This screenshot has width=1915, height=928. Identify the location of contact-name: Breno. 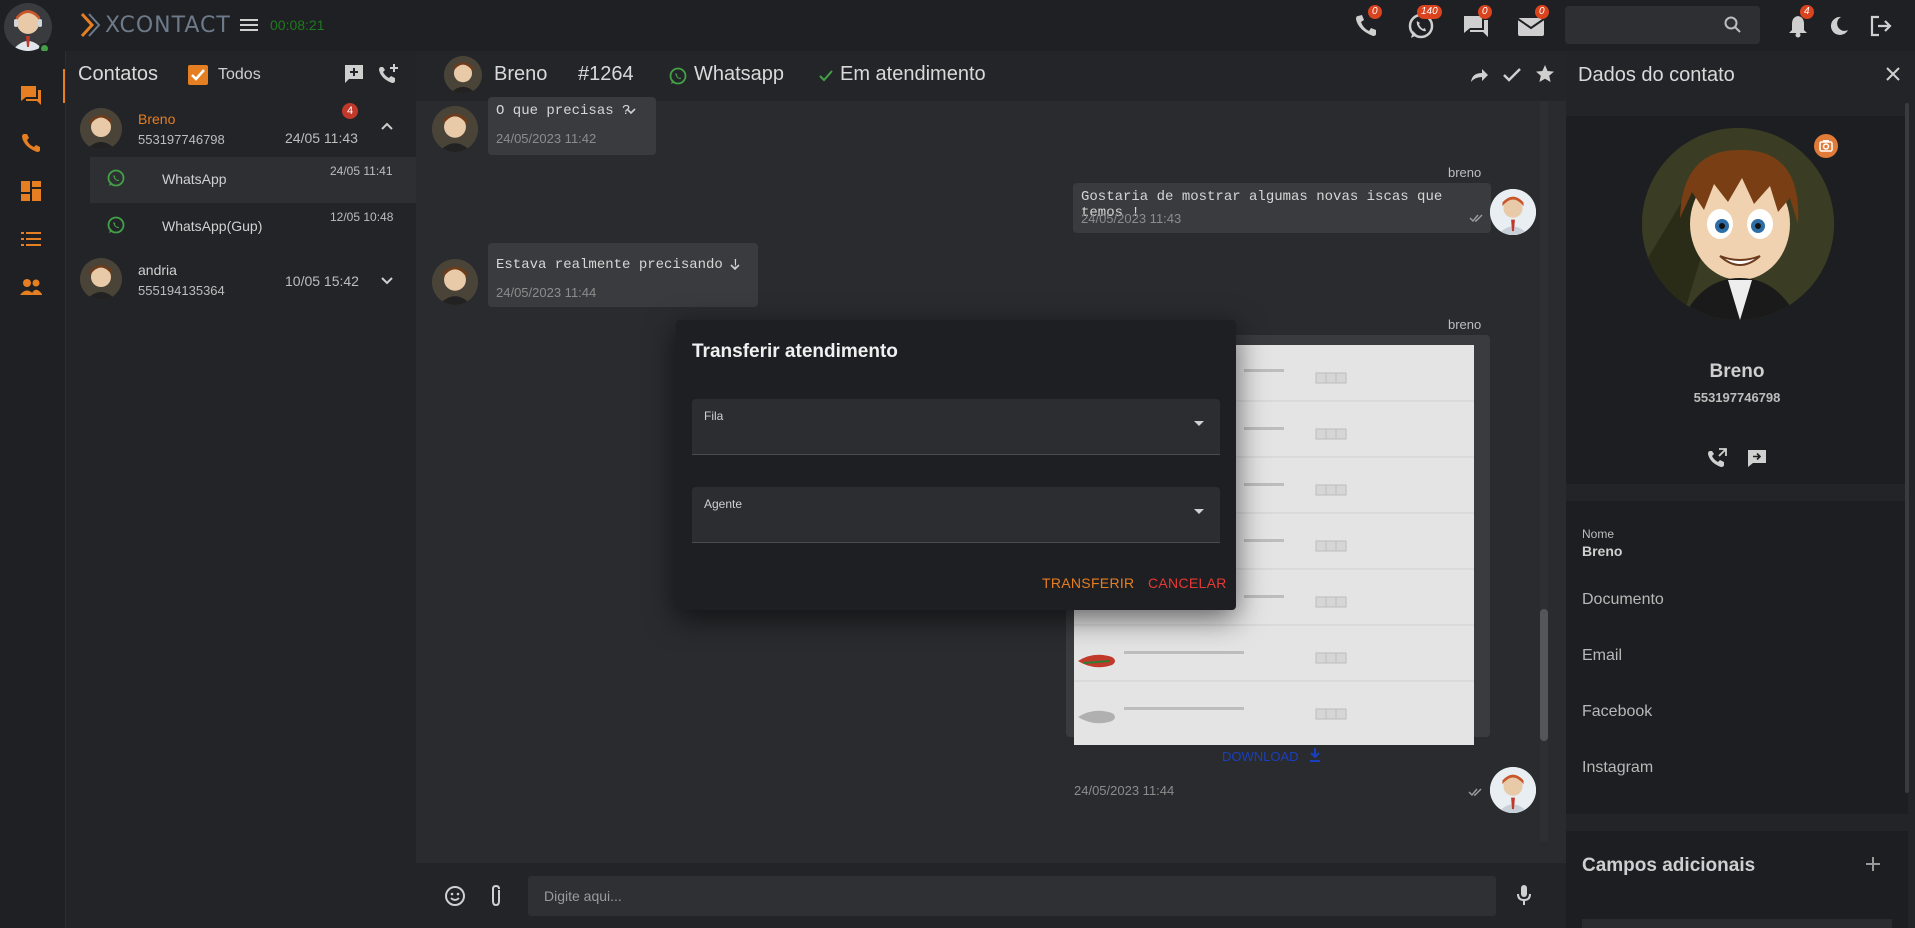
(157, 119).